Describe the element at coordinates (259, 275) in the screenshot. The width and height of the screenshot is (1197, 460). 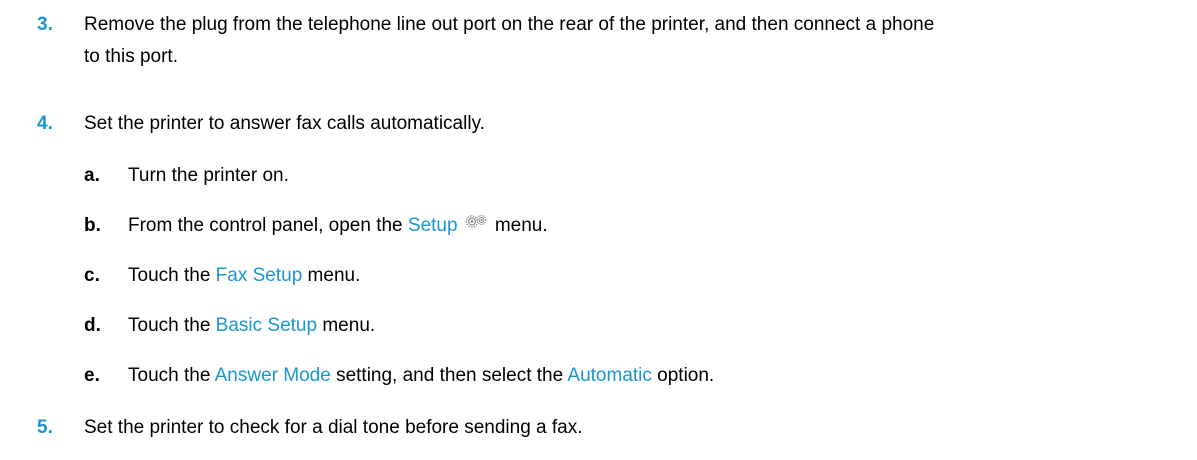
I see `fax-setup-menu-link: Fax Setup` at that location.